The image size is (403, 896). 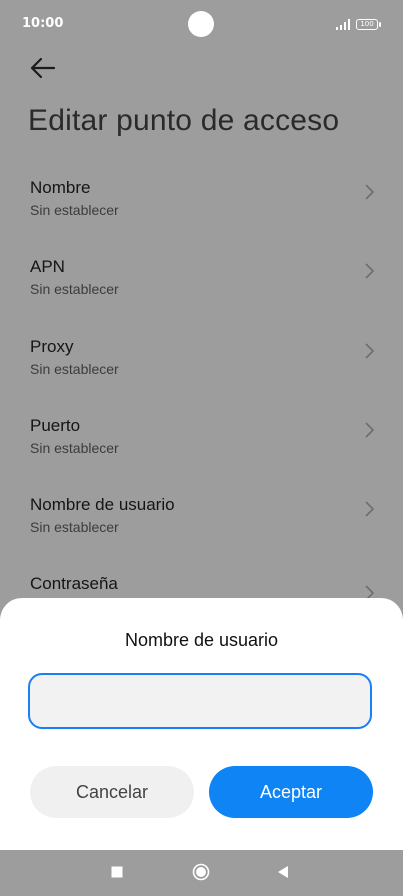 What do you see at coordinates (74, 583) in the screenshot?
I see `setting-label: Contraseña` at bounding box center [74, 583].